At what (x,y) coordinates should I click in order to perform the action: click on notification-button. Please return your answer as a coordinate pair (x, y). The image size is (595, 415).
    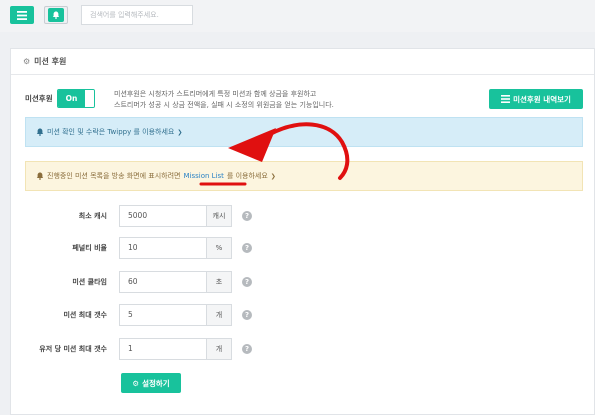
    Looking at the image, I should click on (56, 15).